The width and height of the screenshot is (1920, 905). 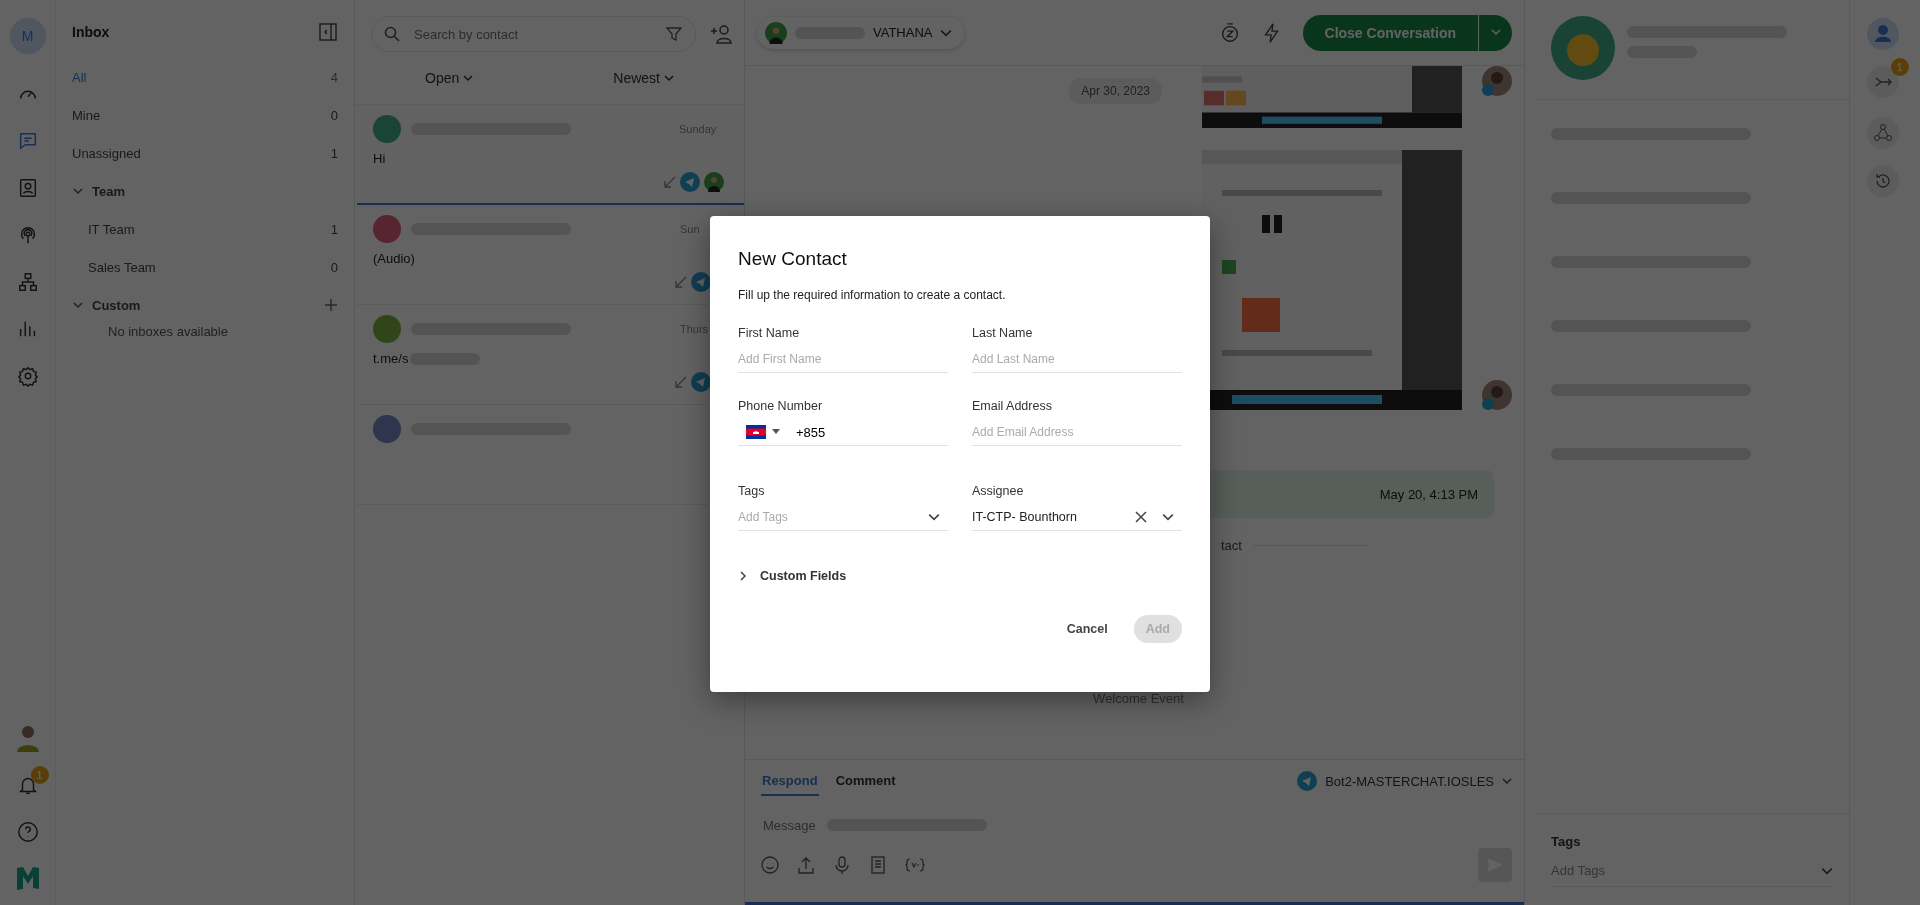 I want to click on agent-name: VATHANA, so click(x=903, y=32).